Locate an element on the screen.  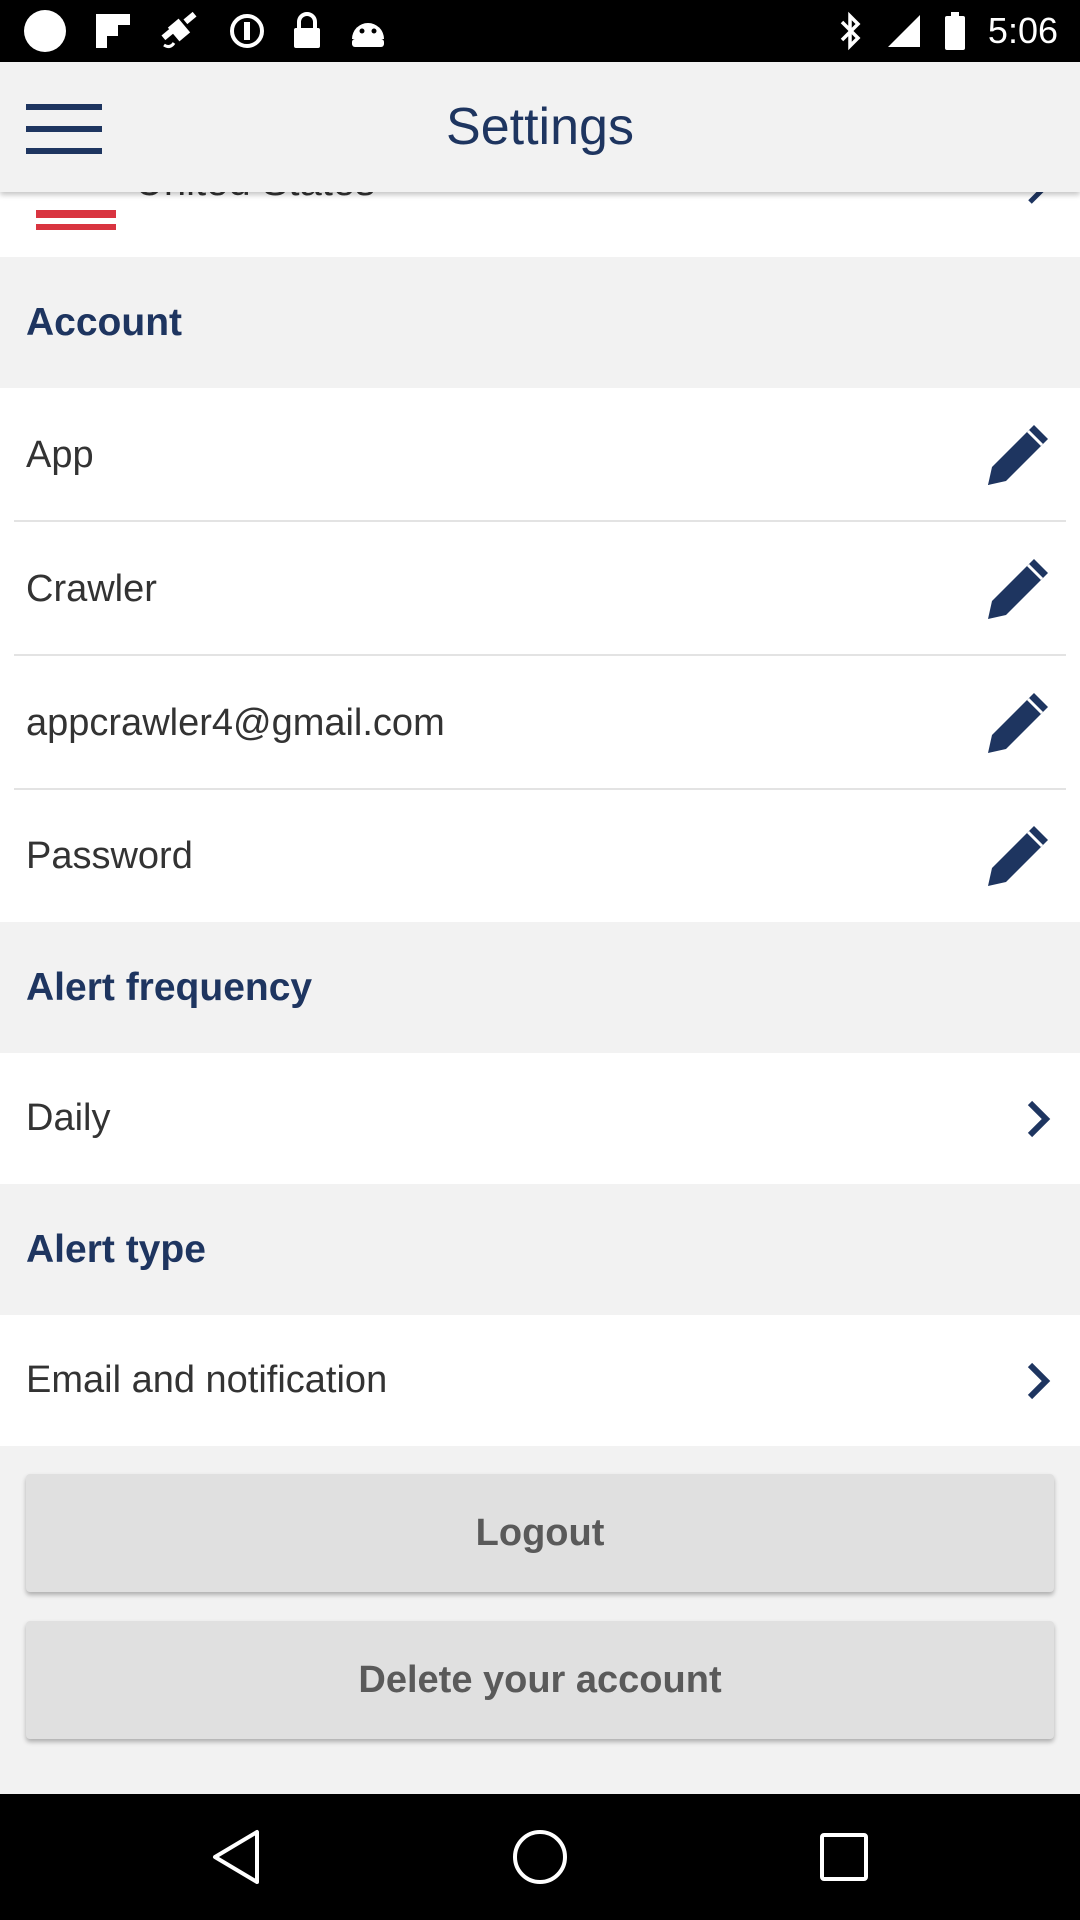
section-header-account: Account is located at coordinates (540, 322).